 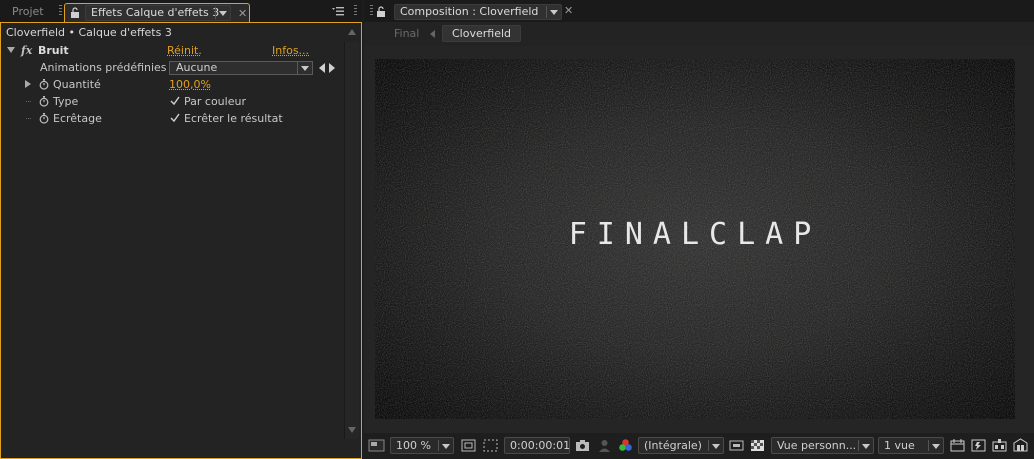 What do you see at coordinates (11, 50) in the screenshot?
I see `collapse-triangle-icon` at bounding box center [11, 50].